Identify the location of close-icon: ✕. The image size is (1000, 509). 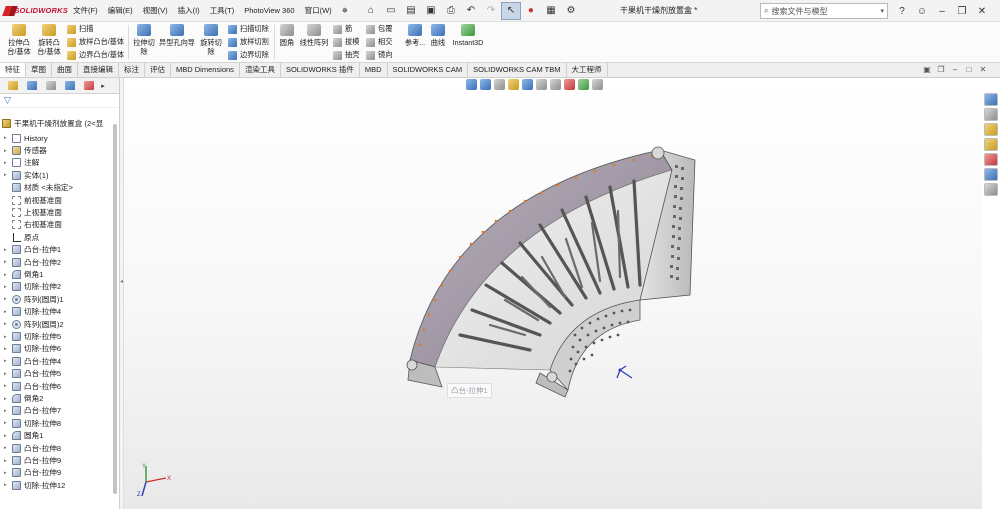
(982, 11).